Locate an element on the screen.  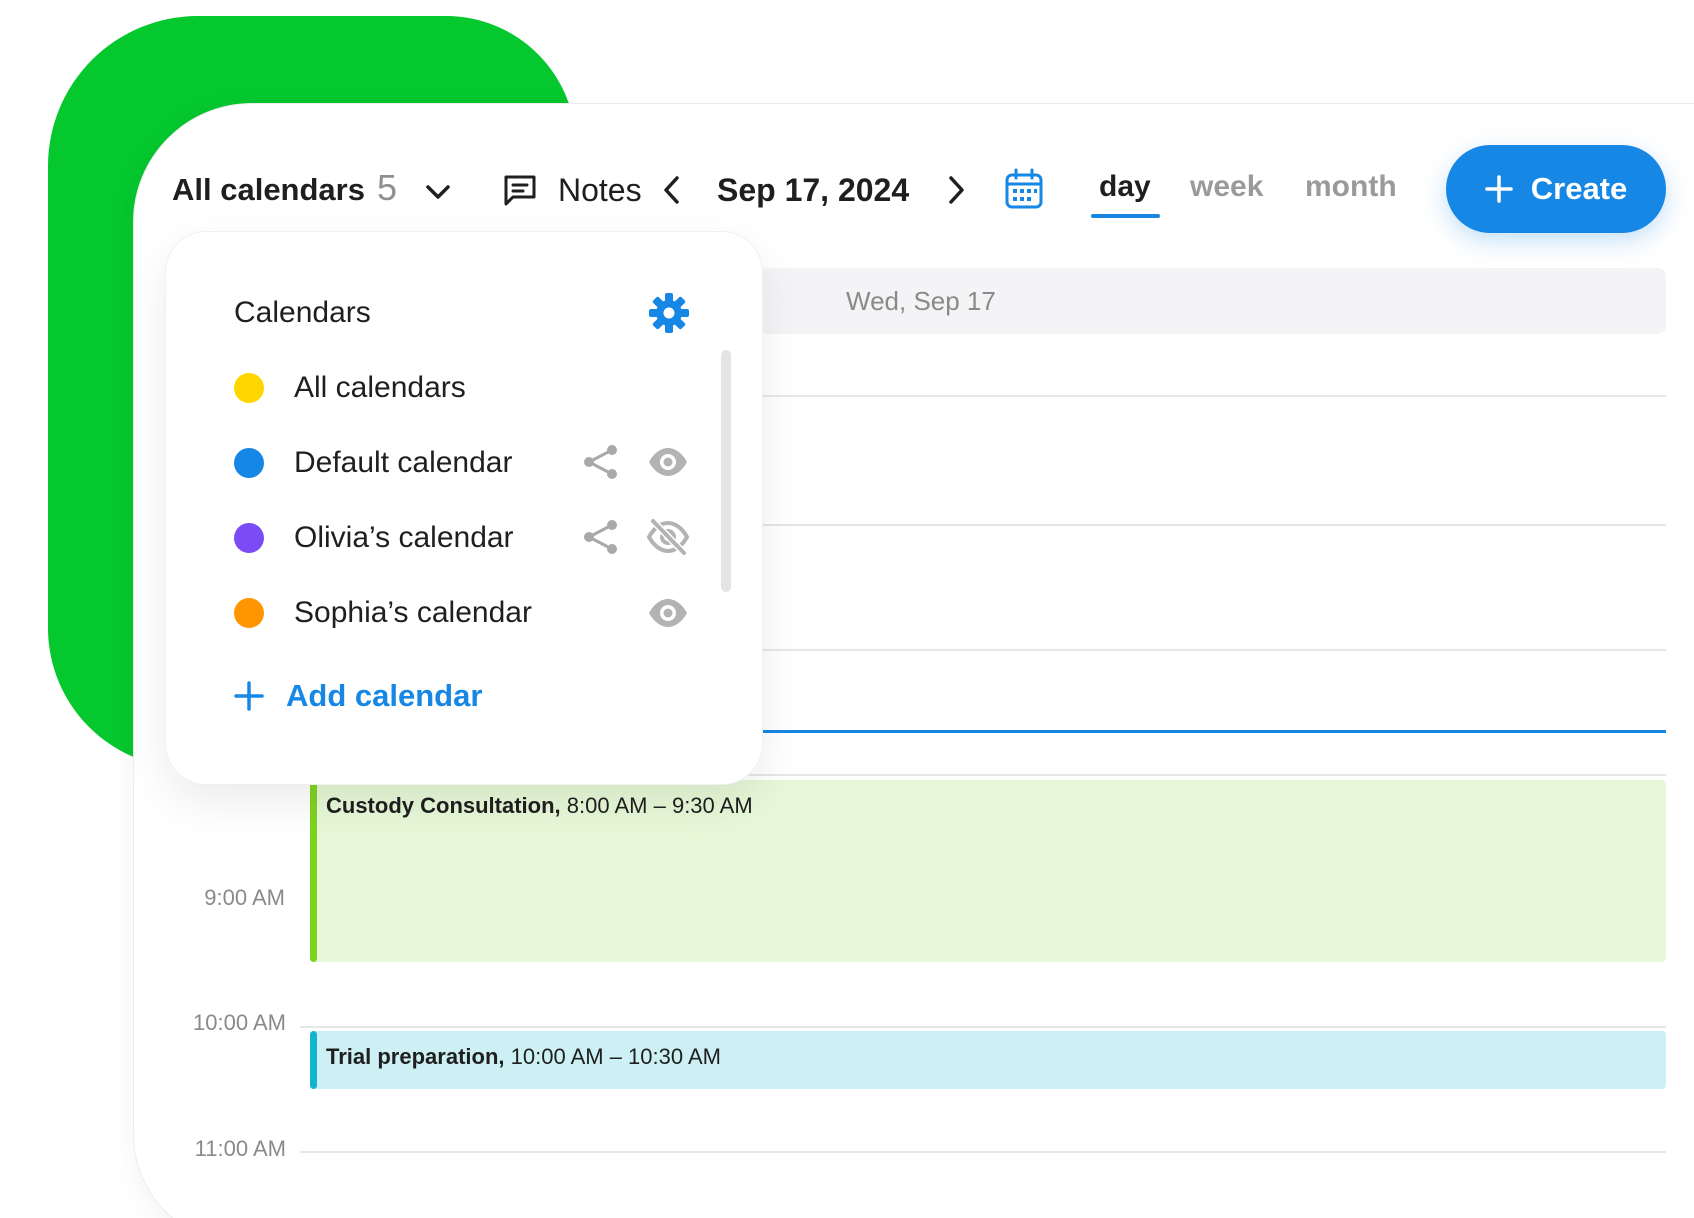
event-title: Custody Consultation, is located at coordinates (443, 805).